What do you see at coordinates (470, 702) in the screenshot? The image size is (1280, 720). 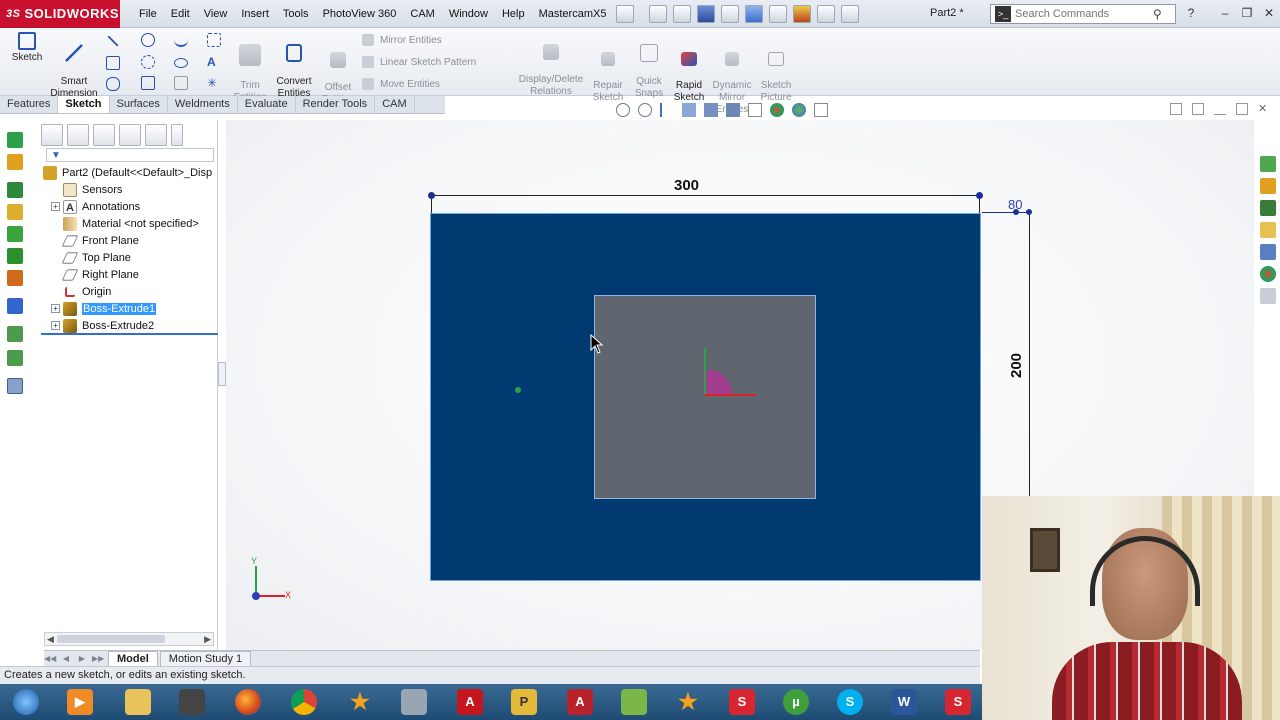 I see `taskbar-autocad: A` at bounding box center [470, 702].